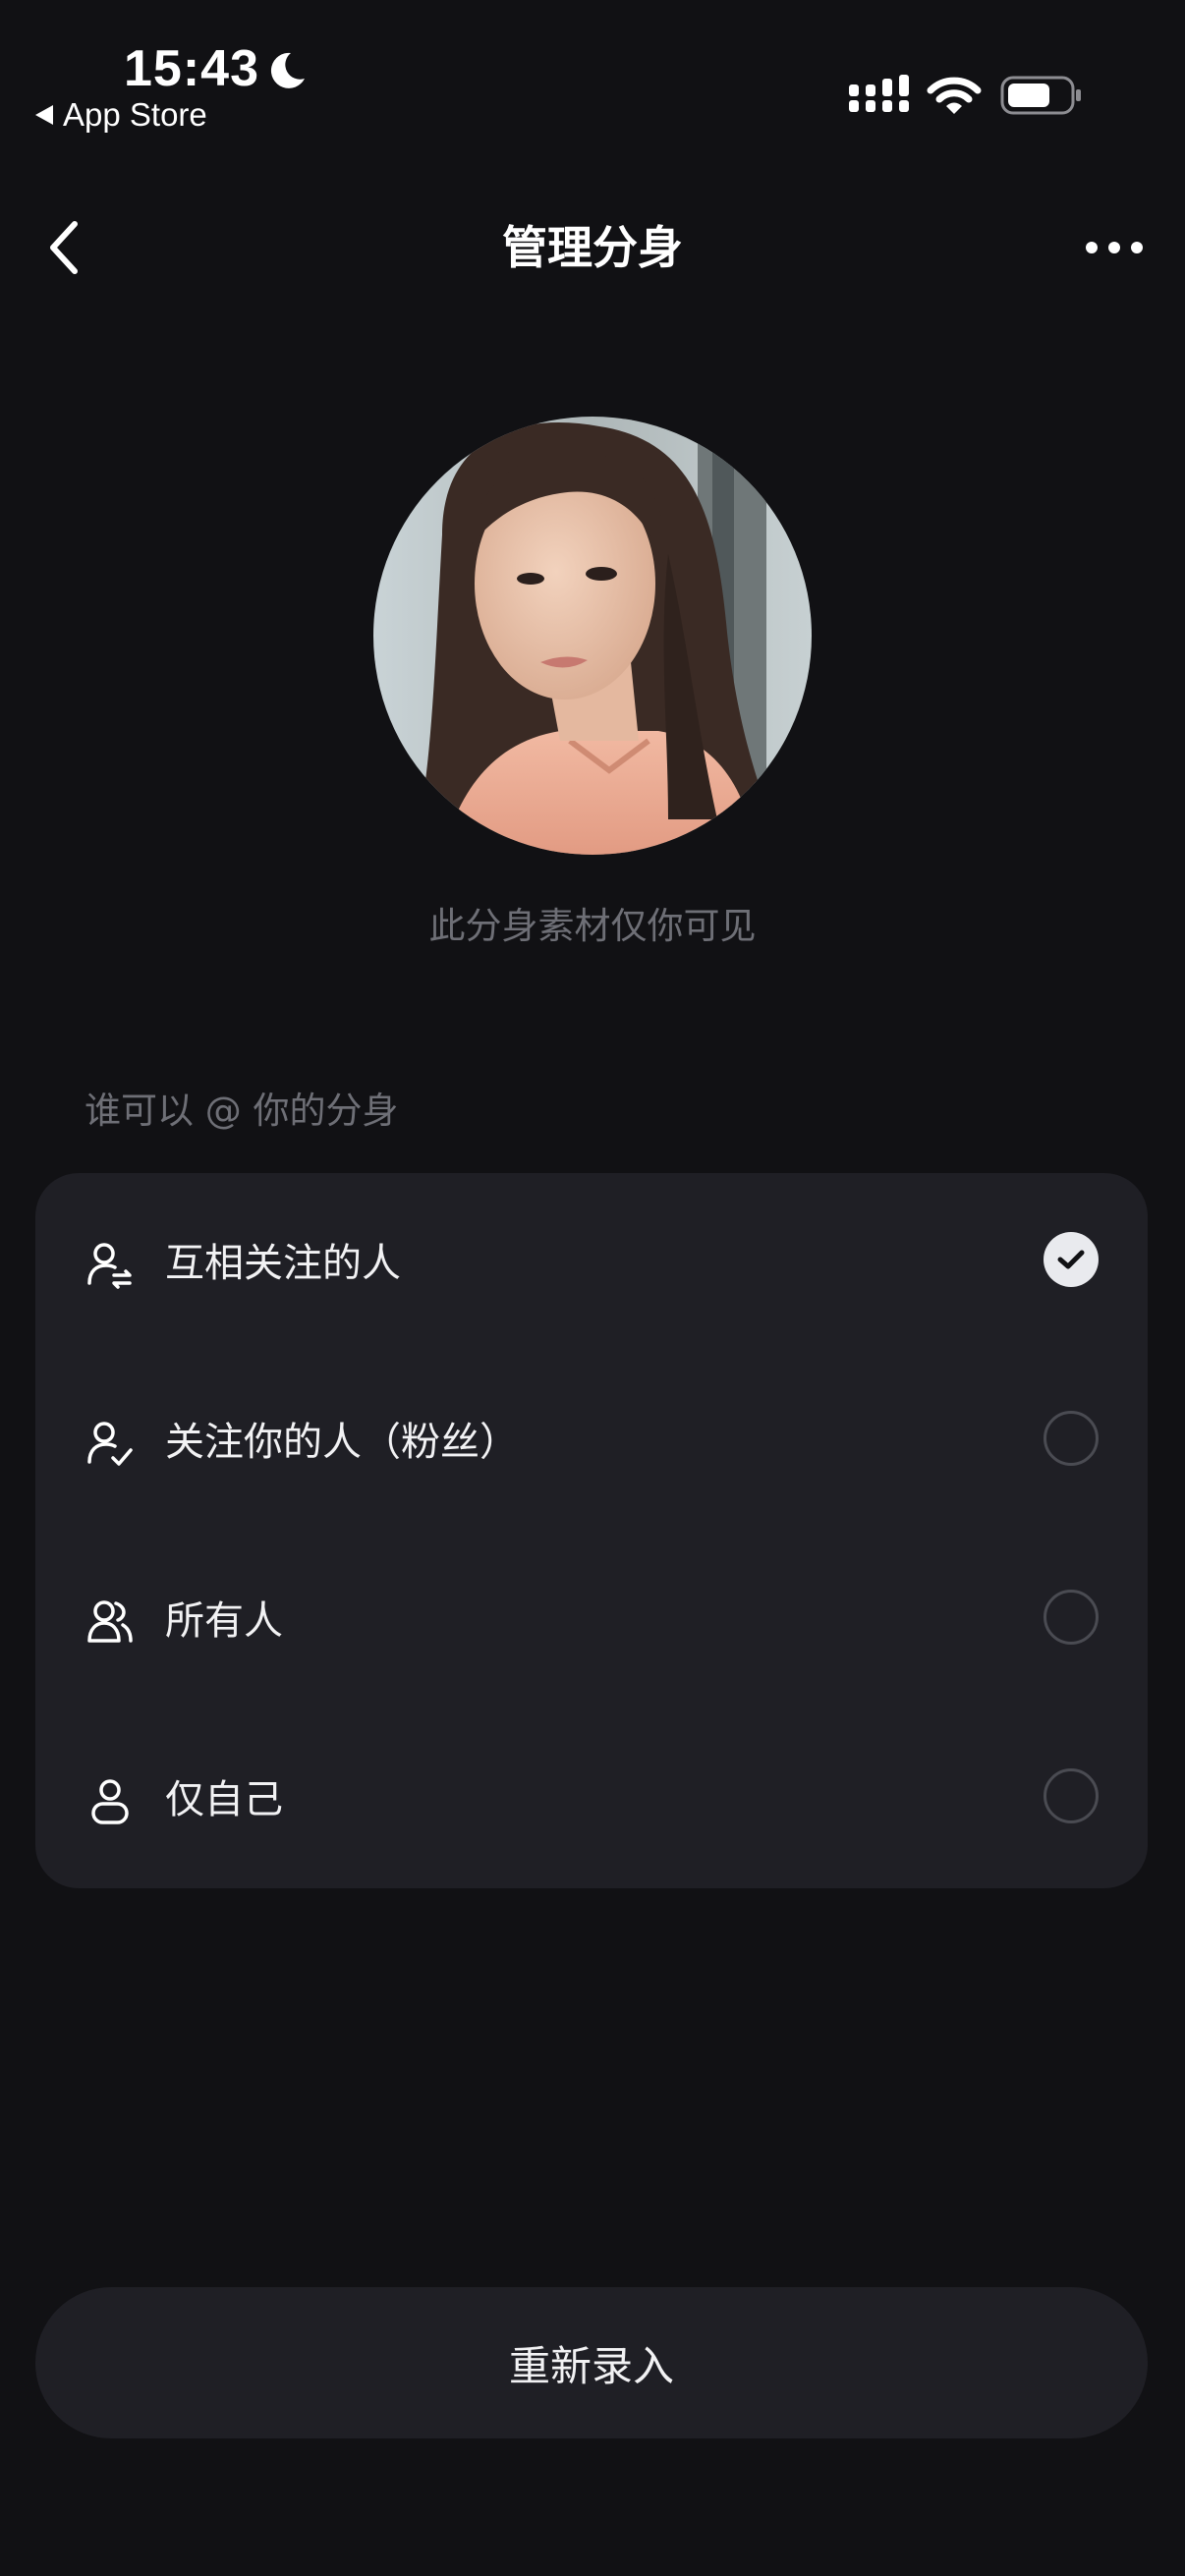 The image size is (1185, 2576). I want to click on battery-icon, so click(1041, 95).